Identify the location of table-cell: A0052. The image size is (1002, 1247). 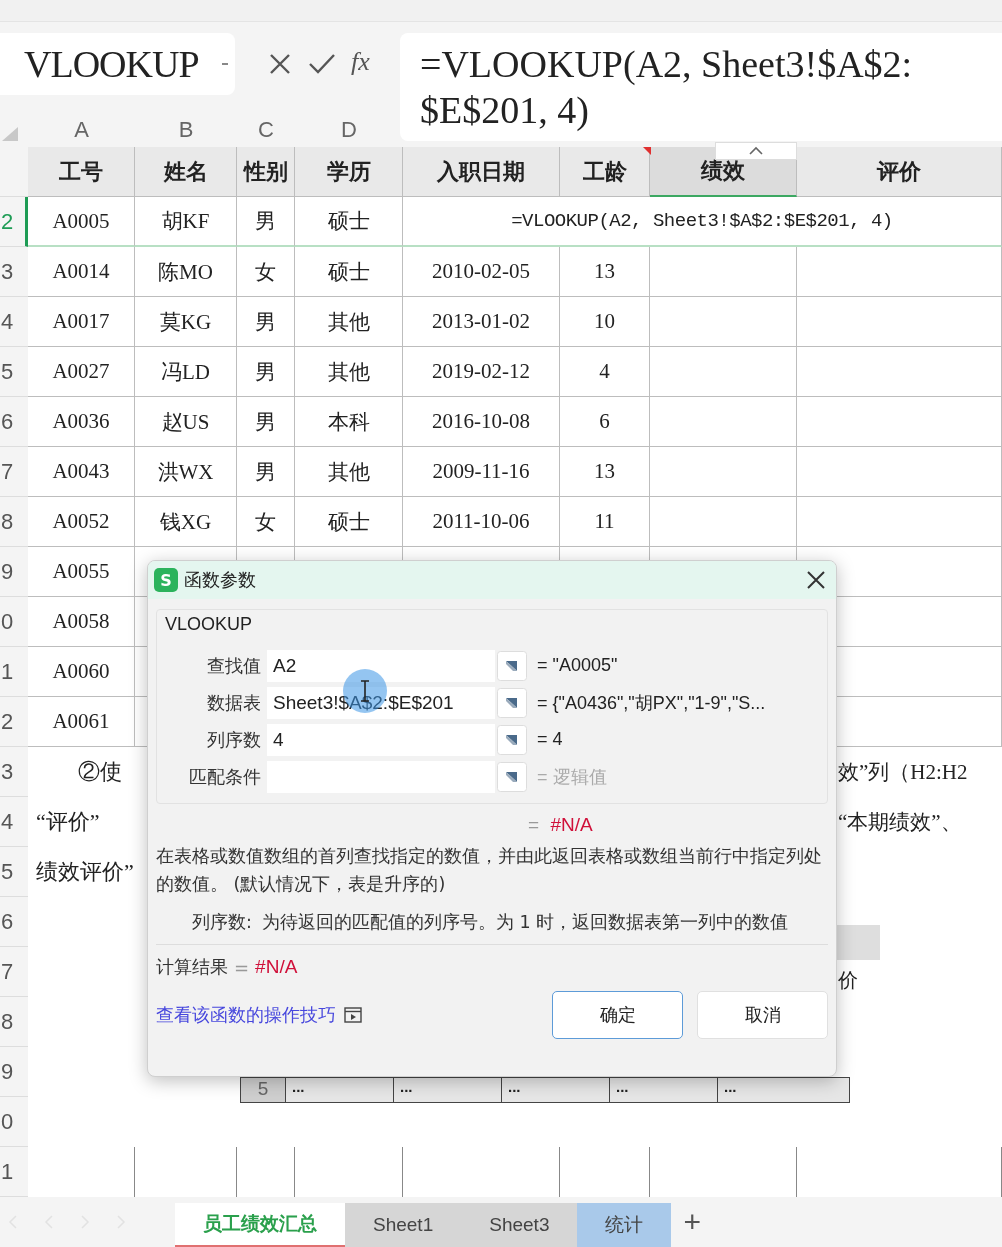
(81, 522).